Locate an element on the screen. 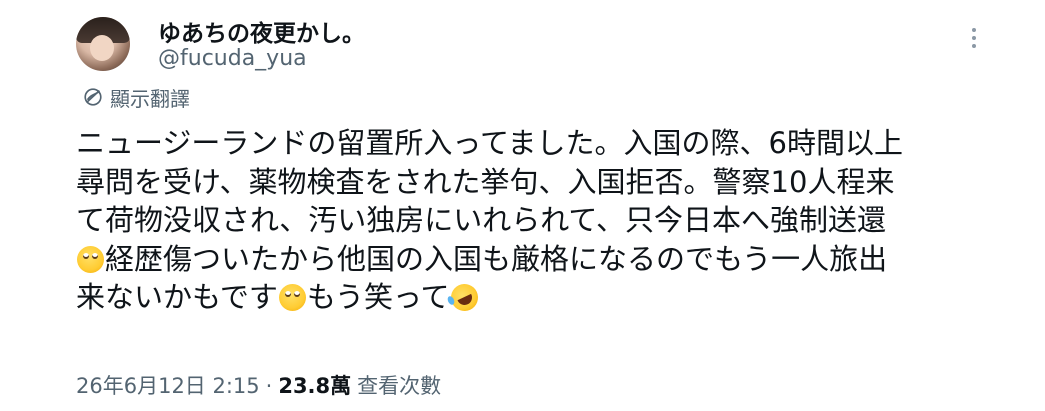  more-options-button is located at coordinates (974, 38).